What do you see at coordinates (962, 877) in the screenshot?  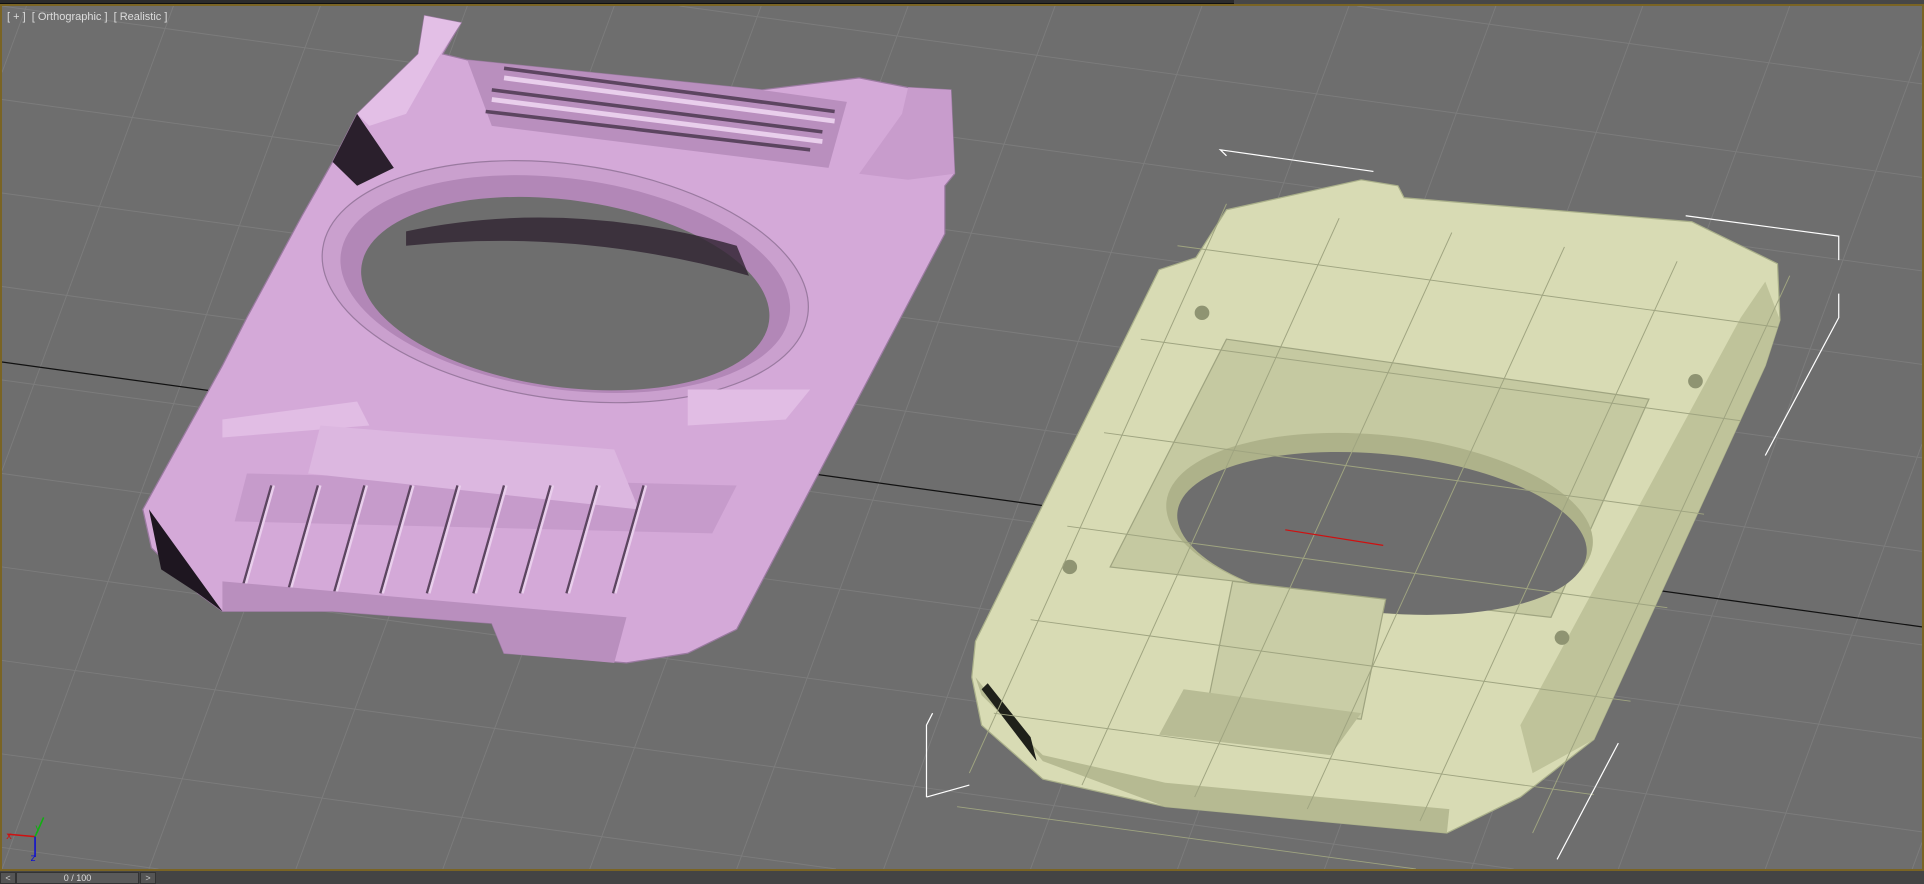 I see `time-slider-bar: < 0 / 100 >` at bounding box center [962, 877].